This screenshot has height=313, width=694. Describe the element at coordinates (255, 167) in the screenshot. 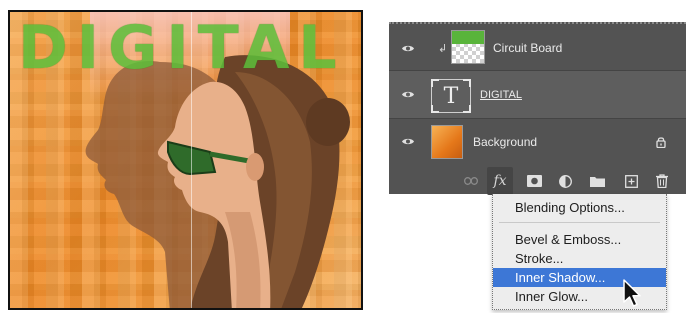

I see `ear` at that location.